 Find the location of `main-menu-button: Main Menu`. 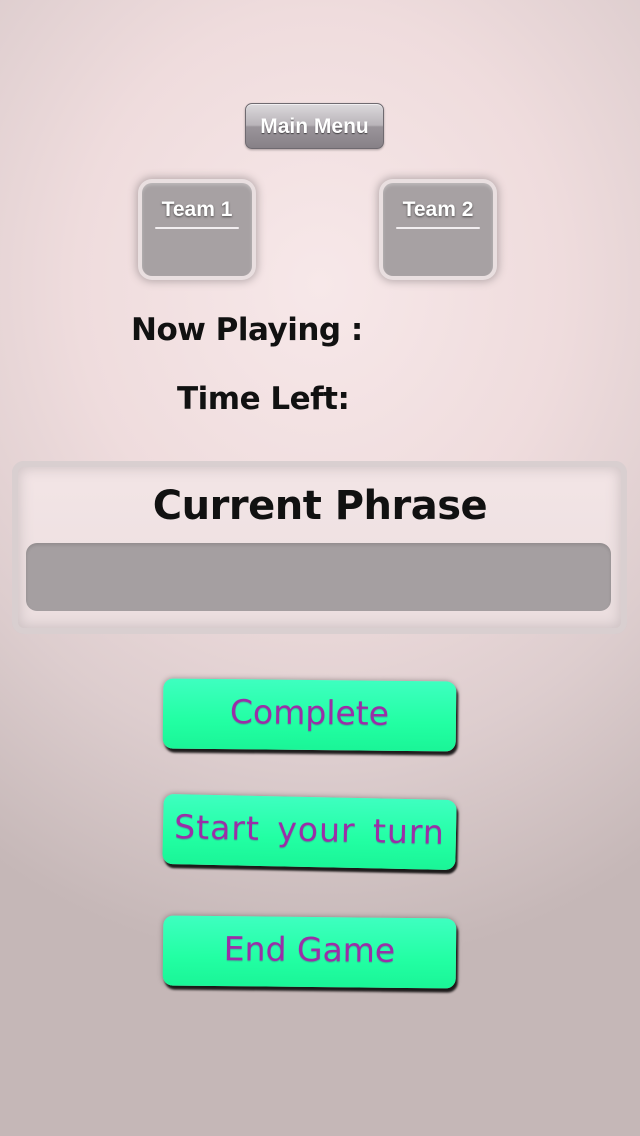

main-menu-button: Main Menu is located at coordinates (314, 126).